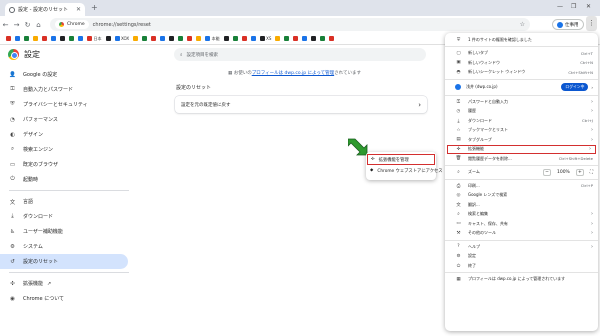  Describe the element at coordinates (521, 102) in the screenshot. I see `menu-item: ⚿ パスワードと自動入力 ›` at that location.